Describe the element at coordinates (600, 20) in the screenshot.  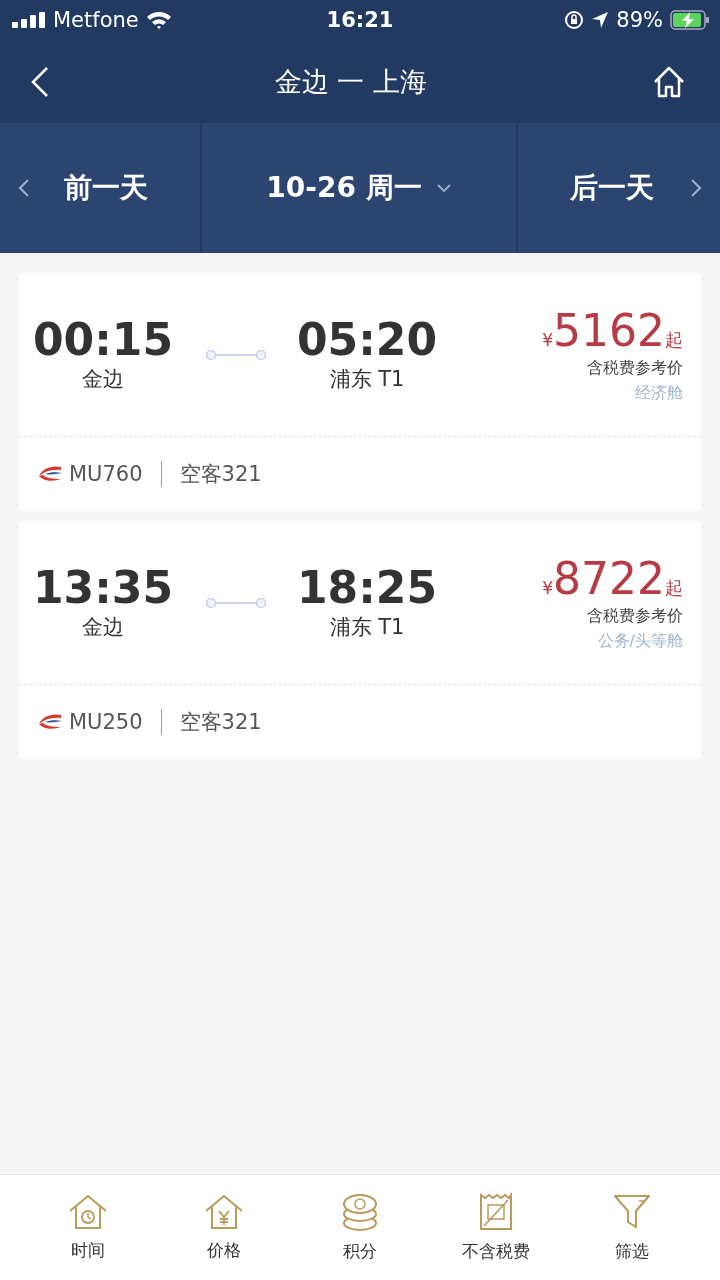
I see `location-icon` at that location.